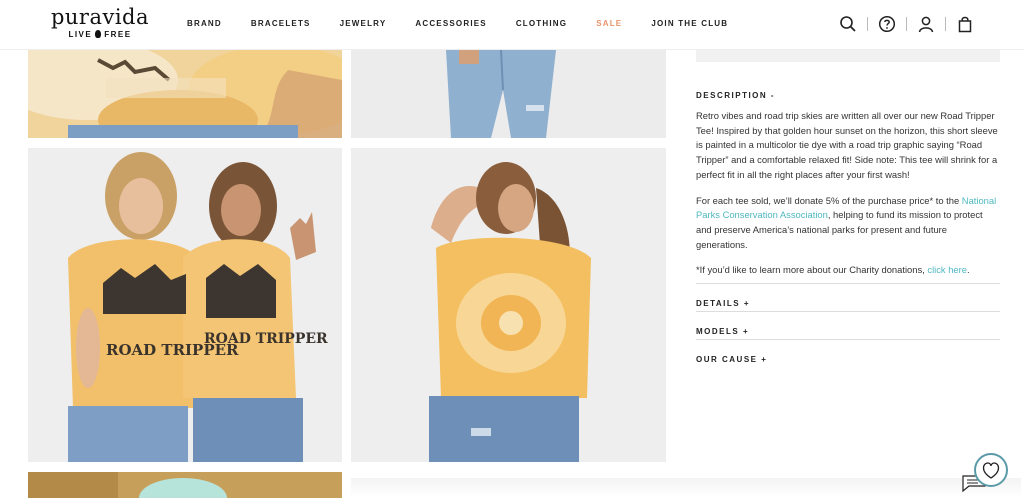 This screenshot has width=1024, height=498. I want to click on brand-logo: puravida LIVE FREE, so click(100, 22).